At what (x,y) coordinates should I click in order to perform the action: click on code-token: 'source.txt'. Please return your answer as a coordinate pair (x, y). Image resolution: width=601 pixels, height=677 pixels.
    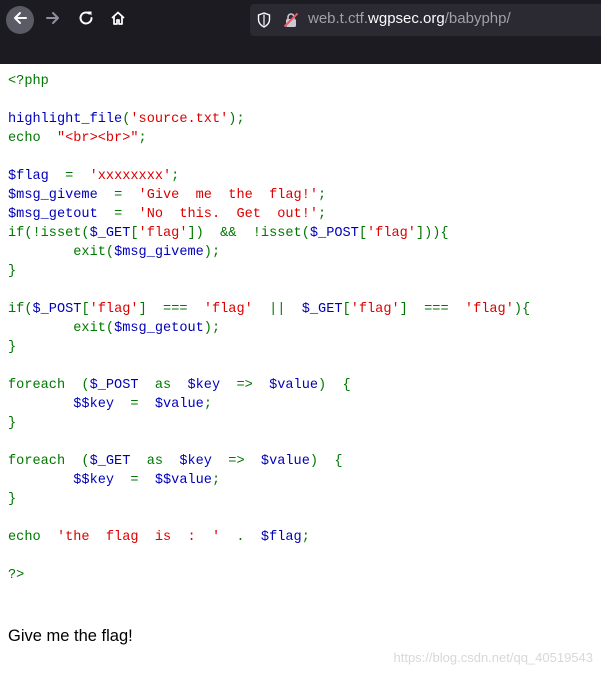
    Looking at the image, I should click on (179, 119).